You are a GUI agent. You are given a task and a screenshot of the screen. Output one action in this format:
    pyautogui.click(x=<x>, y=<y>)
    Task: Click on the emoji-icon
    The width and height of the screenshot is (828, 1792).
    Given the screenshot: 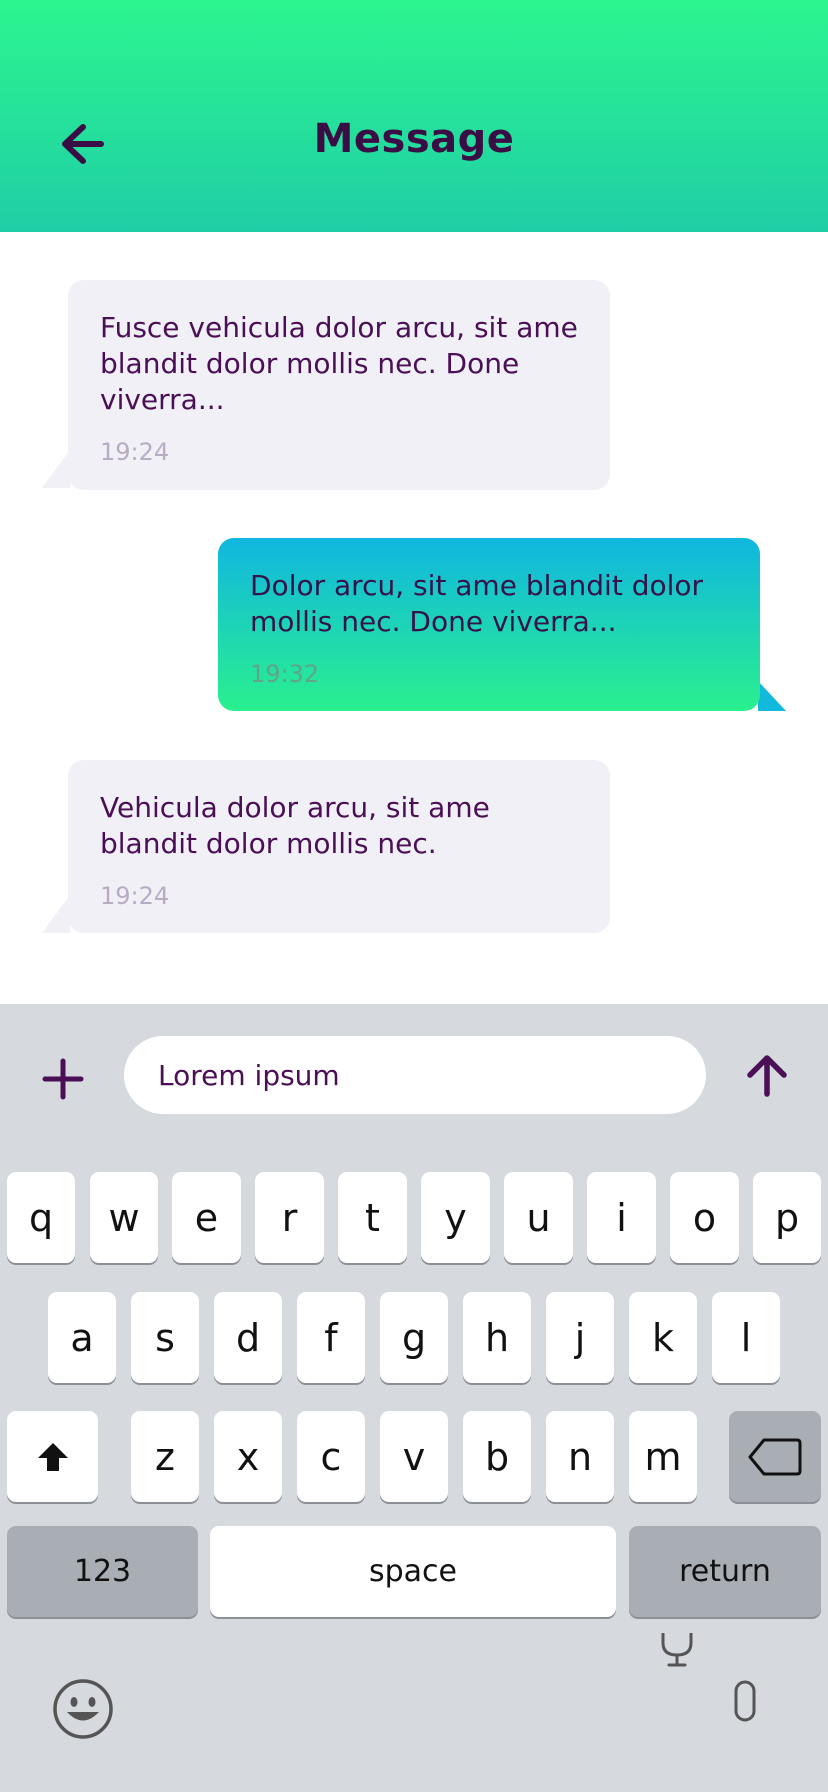 What is the action you would take?
    pyautogui.click(x=83, y=1709)
    